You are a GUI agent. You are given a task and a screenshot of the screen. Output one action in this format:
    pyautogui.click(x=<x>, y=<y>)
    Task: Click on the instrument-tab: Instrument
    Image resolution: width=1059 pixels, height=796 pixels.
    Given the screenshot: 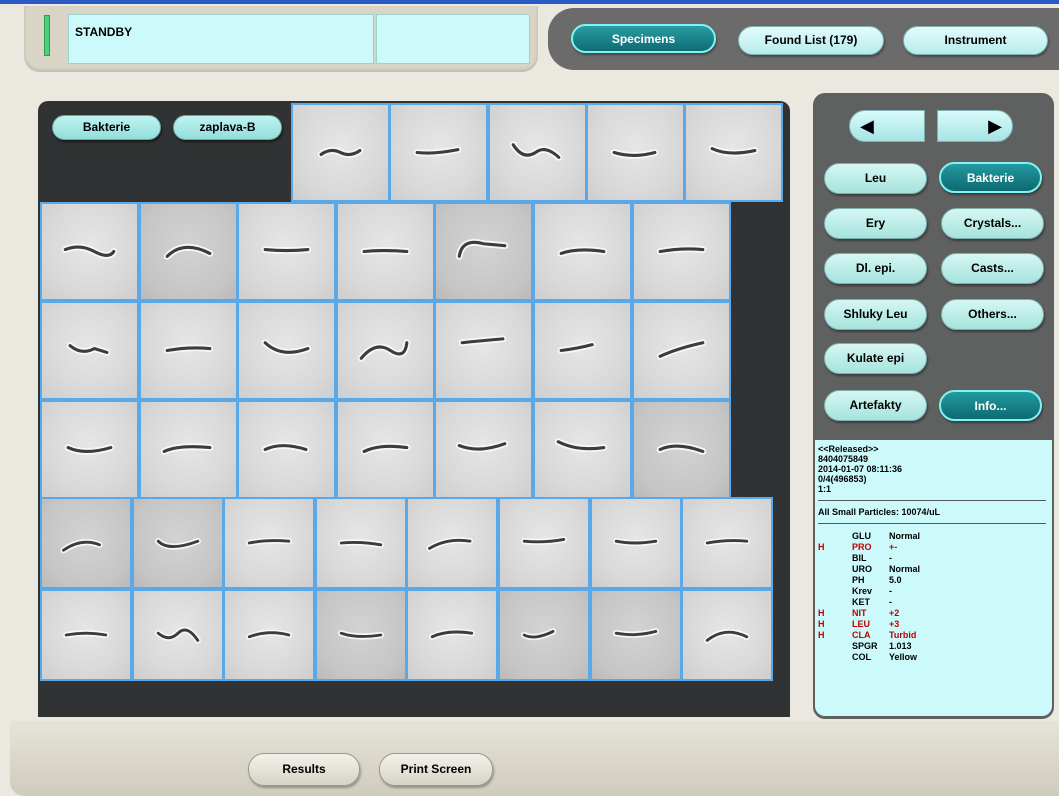 What is the action you would take?
    pyautogui.click(x=975, y=40)
    